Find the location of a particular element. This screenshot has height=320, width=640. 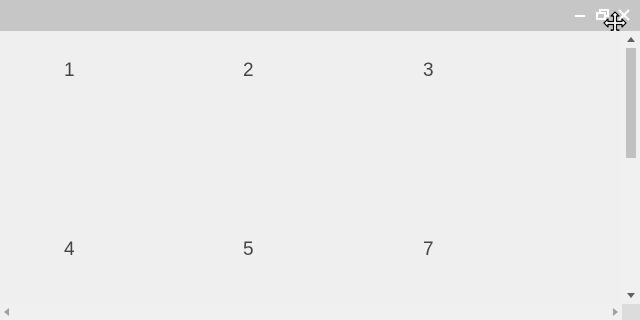

grid-cell: 3 is located at coordinates (428, 71).